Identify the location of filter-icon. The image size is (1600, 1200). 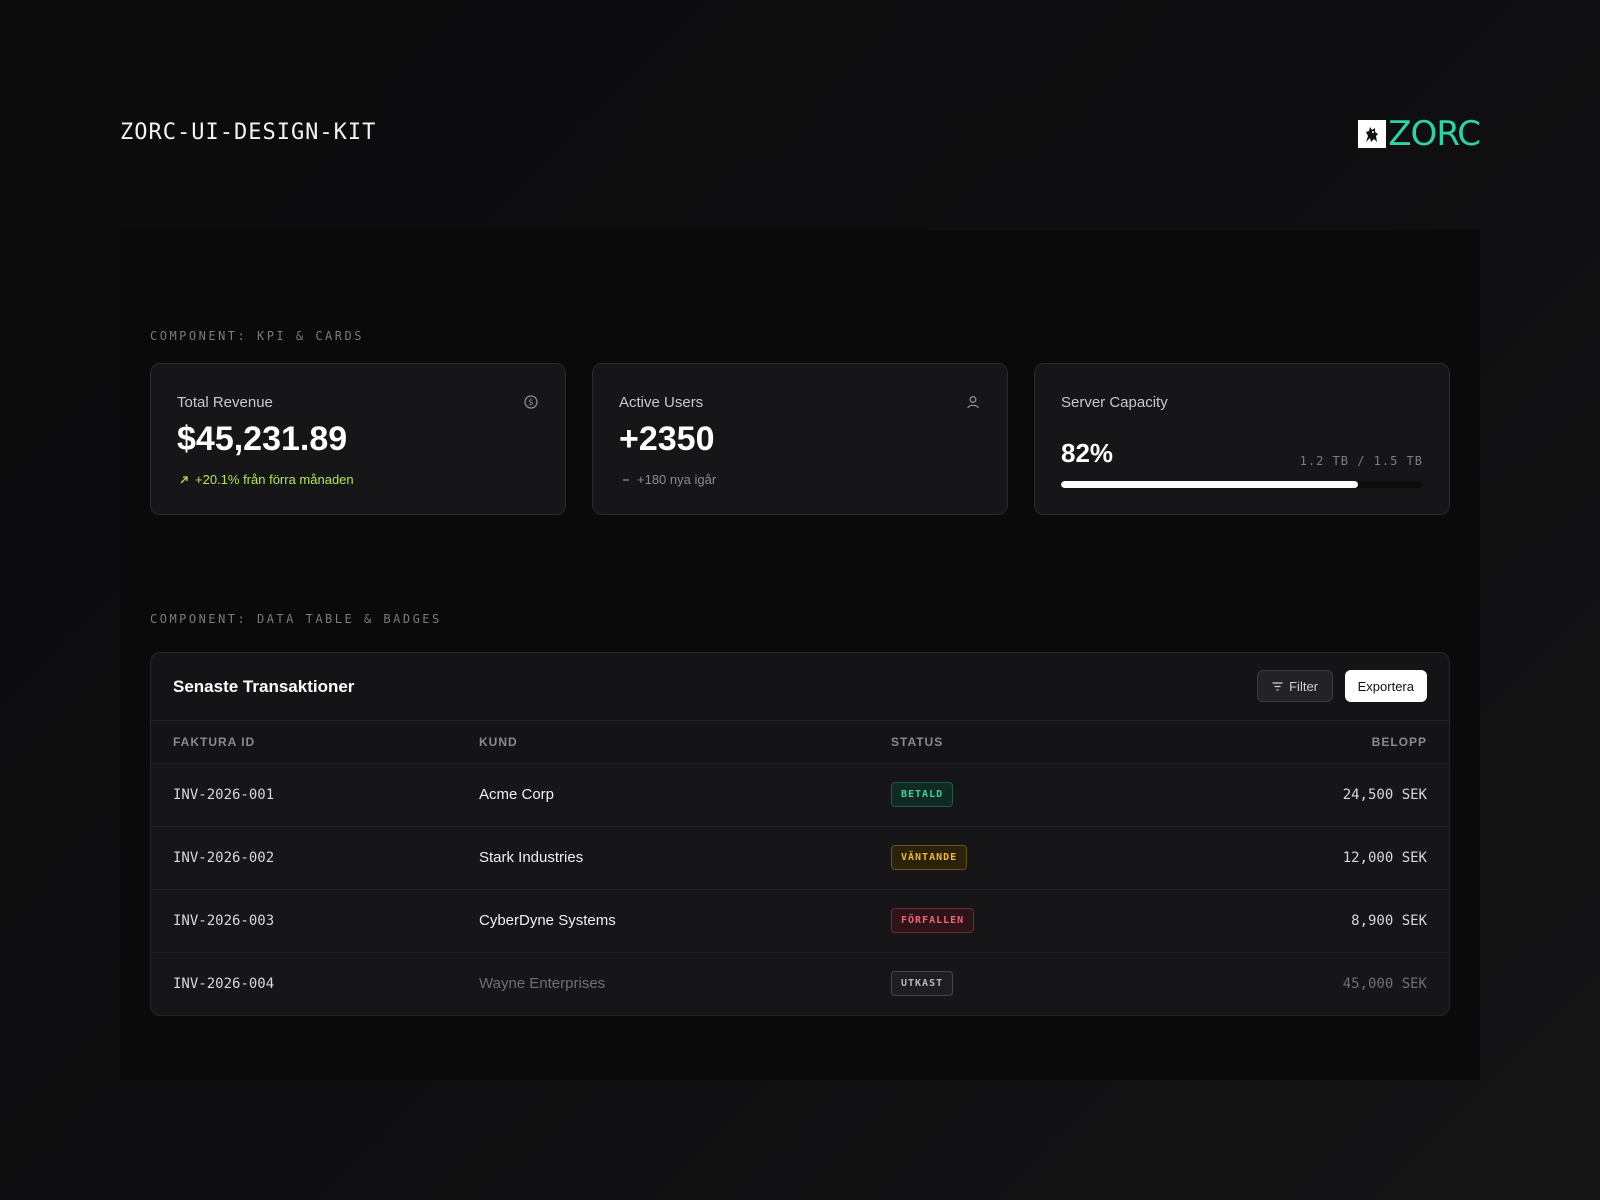
(1277, 686).